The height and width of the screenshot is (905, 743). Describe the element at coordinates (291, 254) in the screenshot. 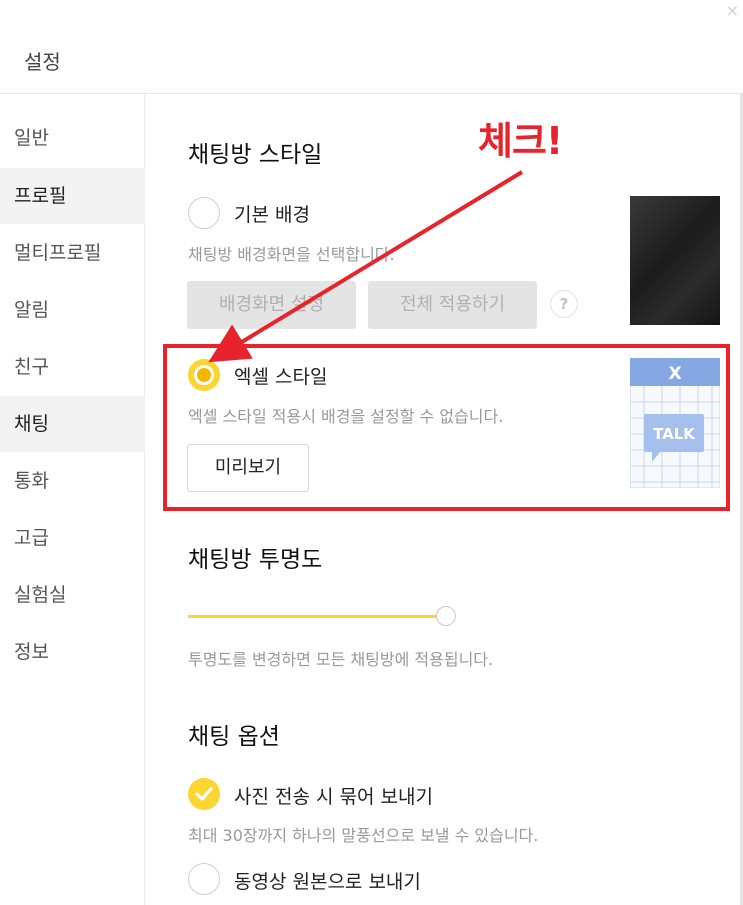

I see `basic-bg-description: 채팅방 배경화면을 선택합니다.` at that location.